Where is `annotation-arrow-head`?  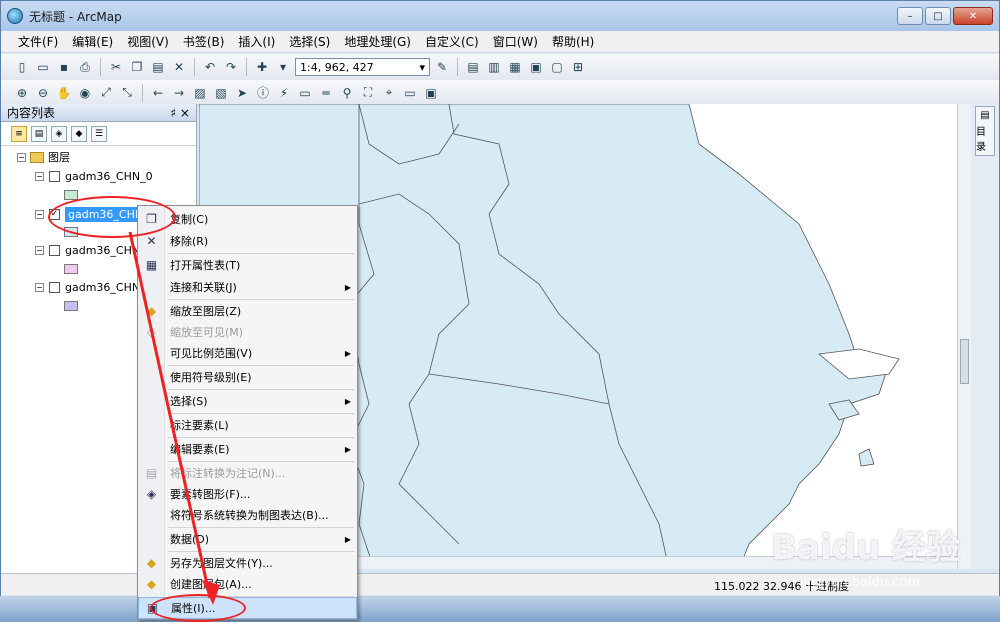
annotation-arrow-head is located at coordinates (211, 592).